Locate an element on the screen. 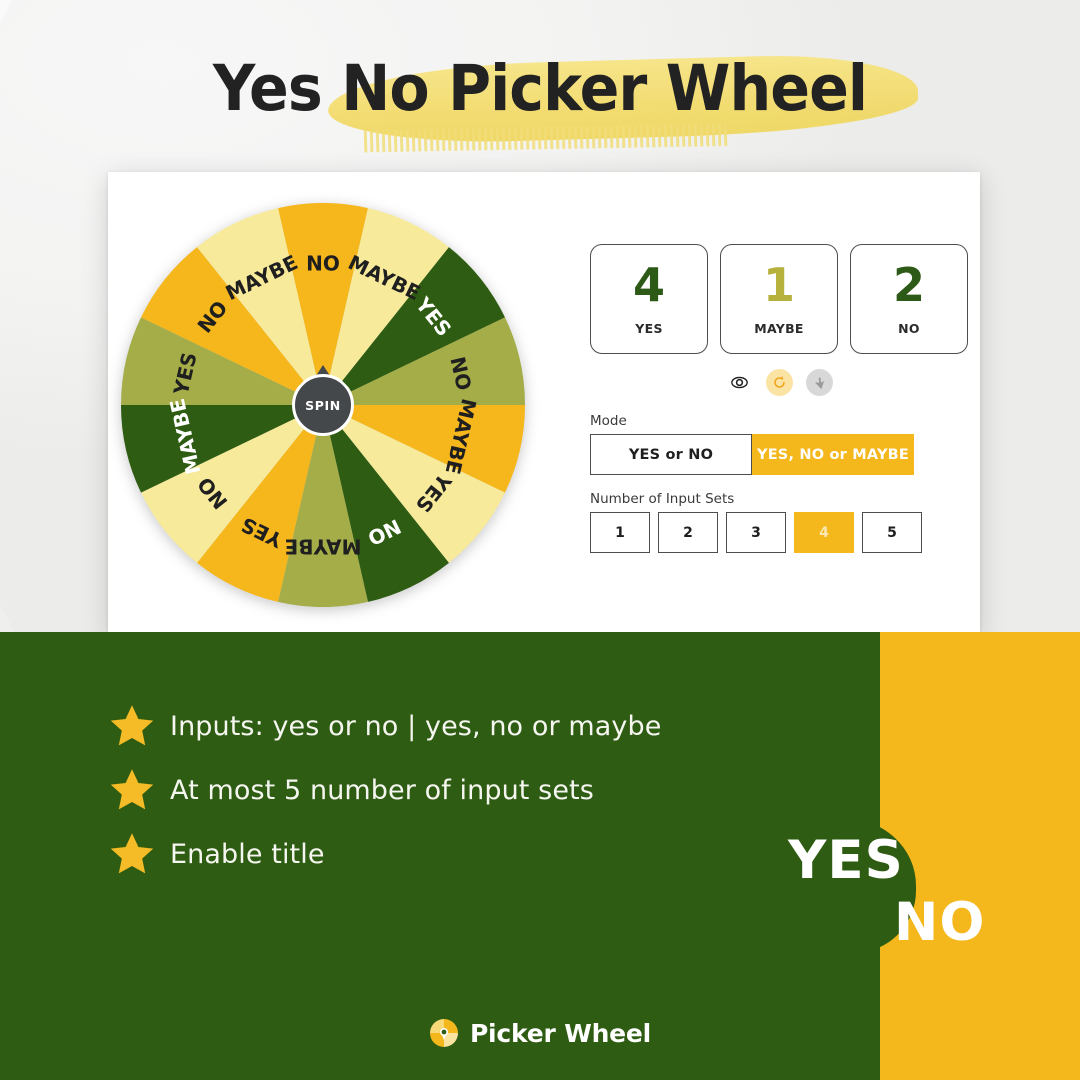 The width and height of the screenshot is (1080, 1080). eye-icon is located at coordinates (739, 382).